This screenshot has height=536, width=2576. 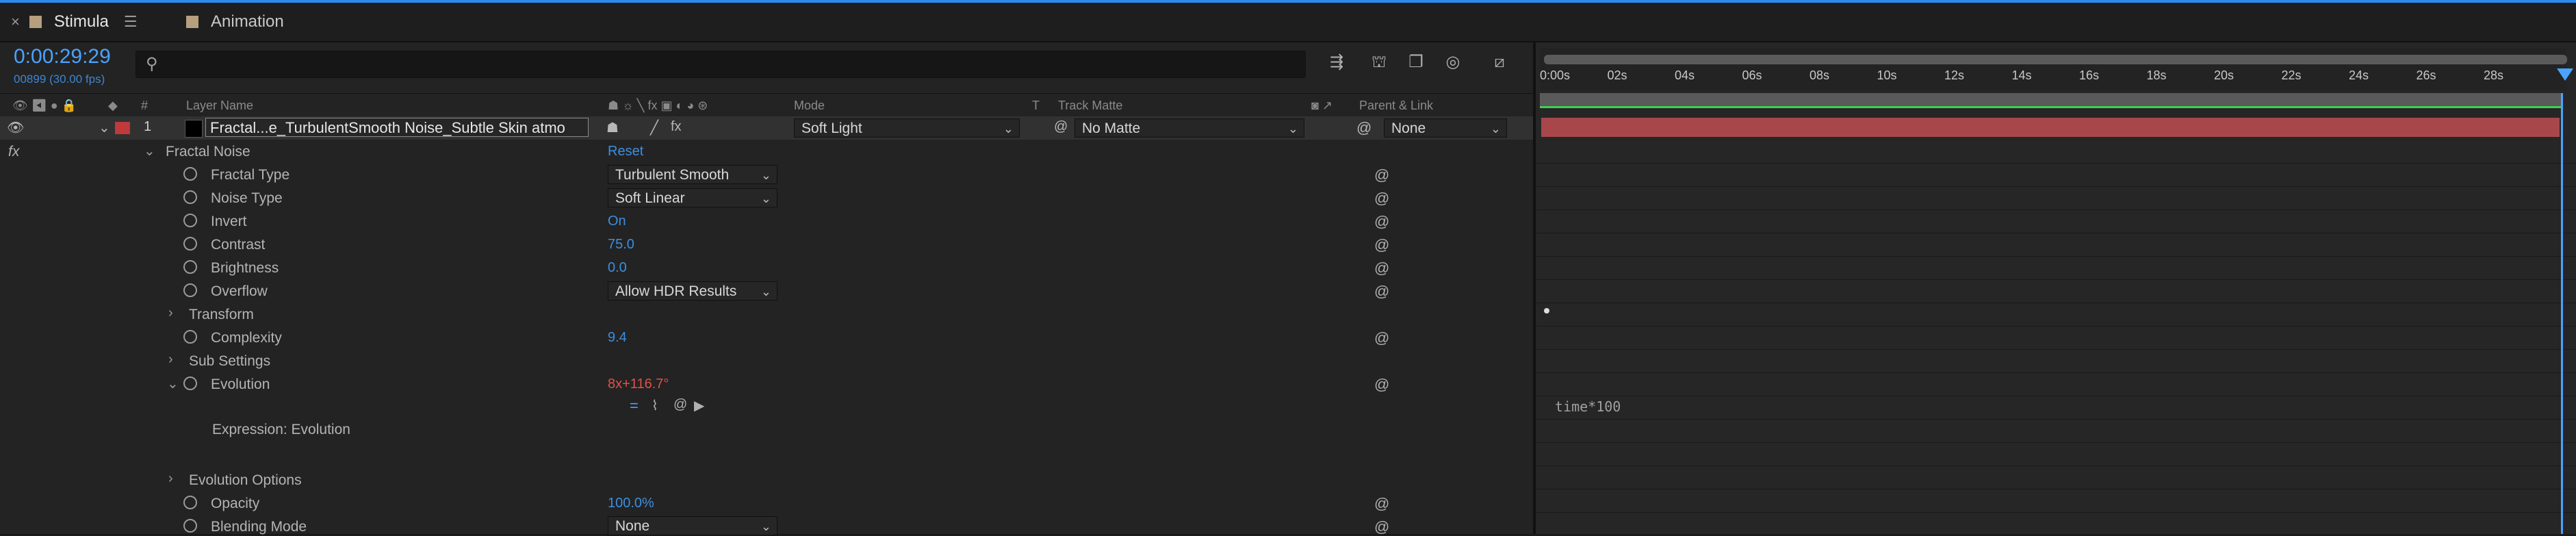 I want to click on contrast-value: 75.0, so click(x=621, y=245).